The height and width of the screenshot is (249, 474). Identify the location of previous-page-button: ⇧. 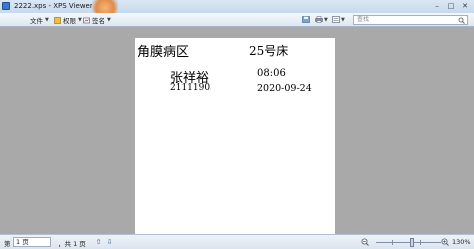
(98, 242).